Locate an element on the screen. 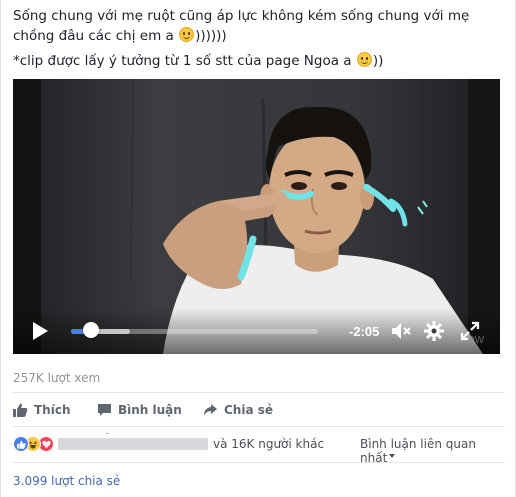  like-reaction-icon is located at coordinates (21, 444).